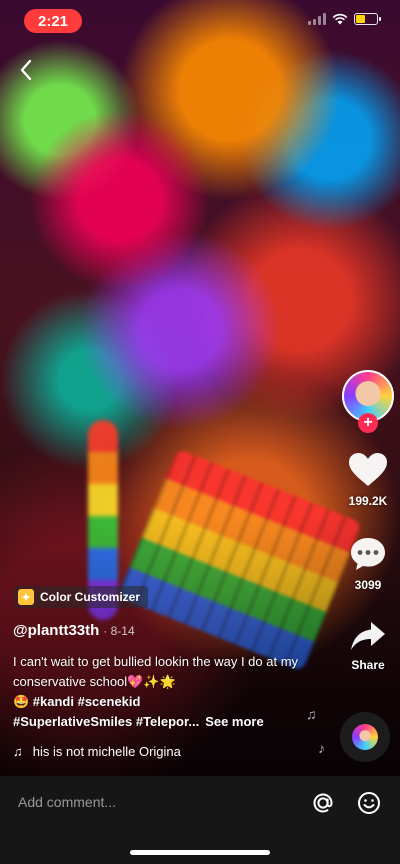 The image size is (400, 864). Describe the element at coordinates (234, 721) in the screenshot. I see `see-more-link: See more` at that location.